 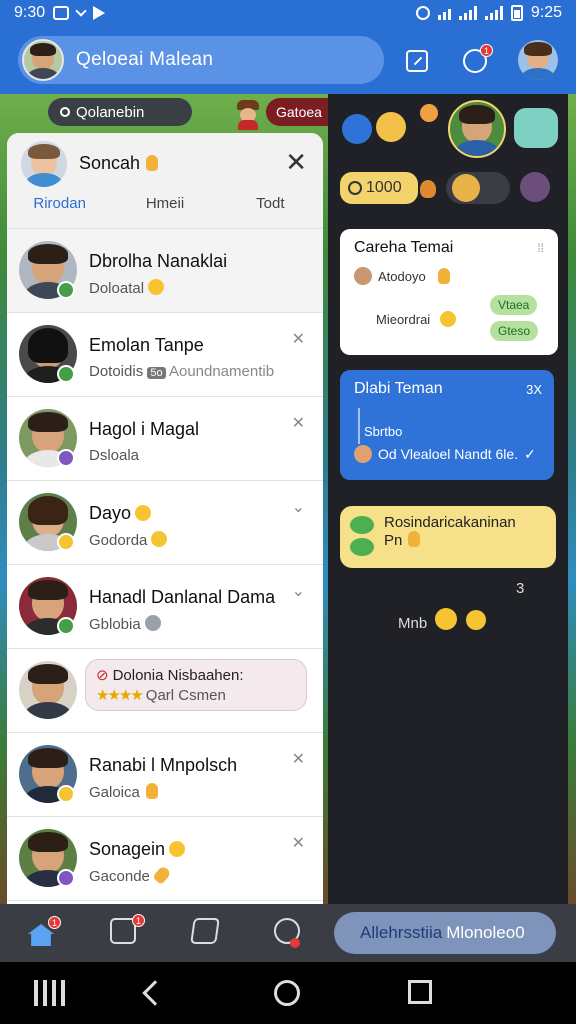 I want to click on sticker-count: 3, so click(x=520, y=588).